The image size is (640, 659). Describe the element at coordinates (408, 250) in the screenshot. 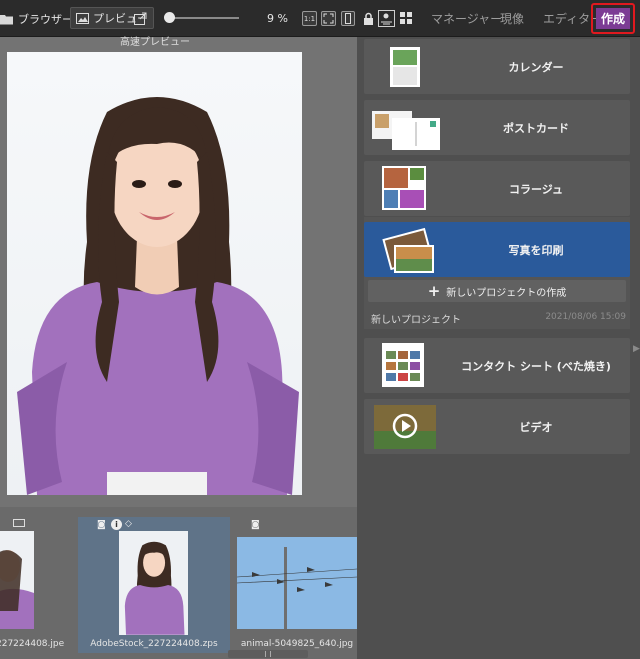

I see `print-photos-icon` at that location.